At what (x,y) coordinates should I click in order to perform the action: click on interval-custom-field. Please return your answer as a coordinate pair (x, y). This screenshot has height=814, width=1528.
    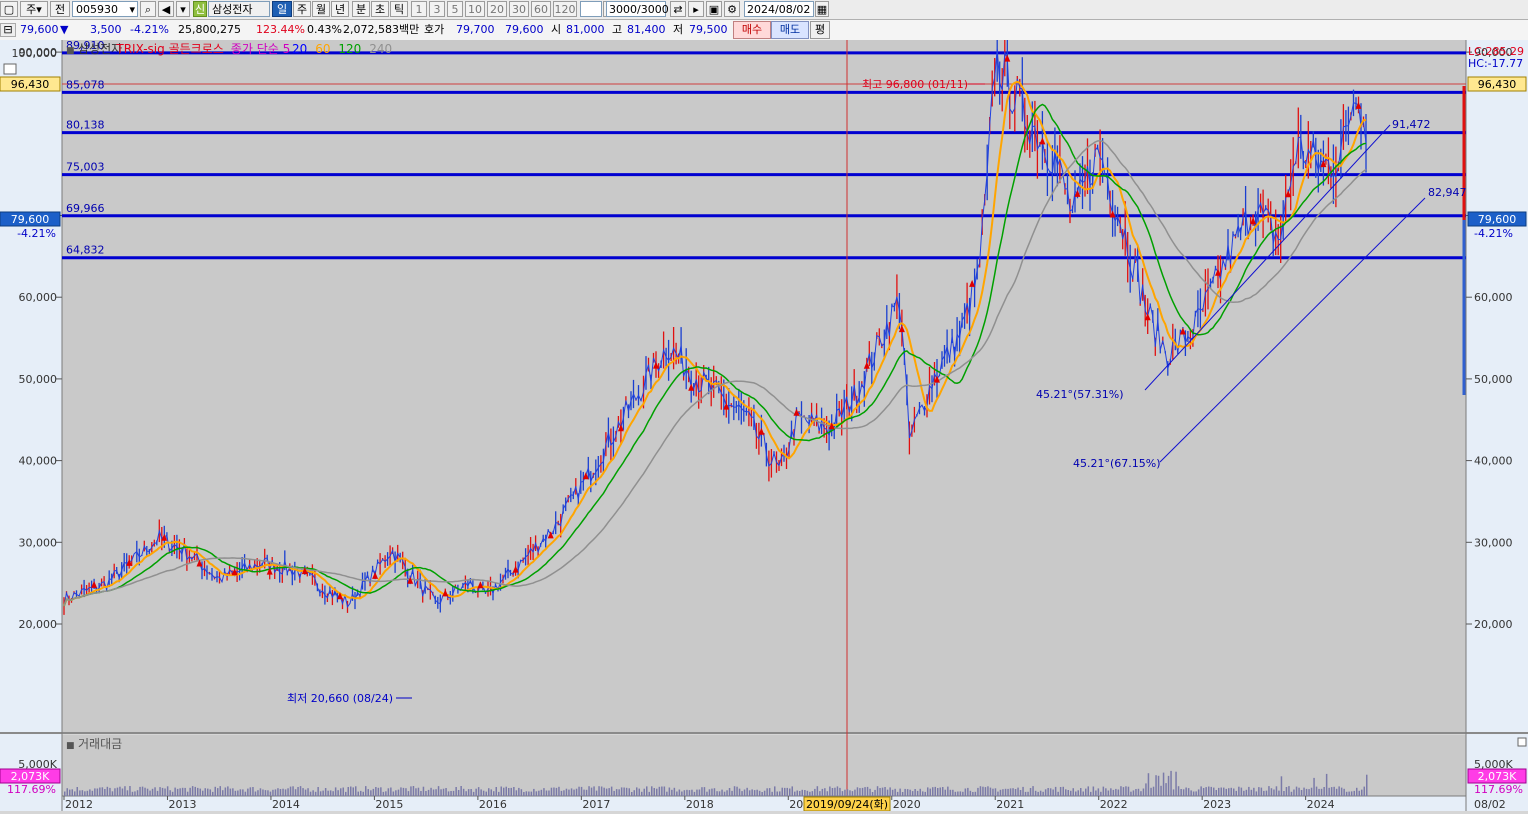
    Looking at the image, I should click on (591, 9).